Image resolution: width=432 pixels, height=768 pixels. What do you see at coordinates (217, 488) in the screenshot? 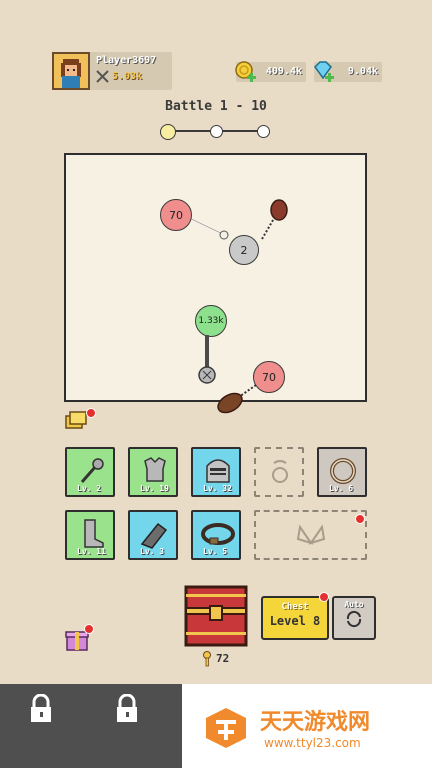
I see `item-level: Lv. 32` at bounding box center [217, 488].